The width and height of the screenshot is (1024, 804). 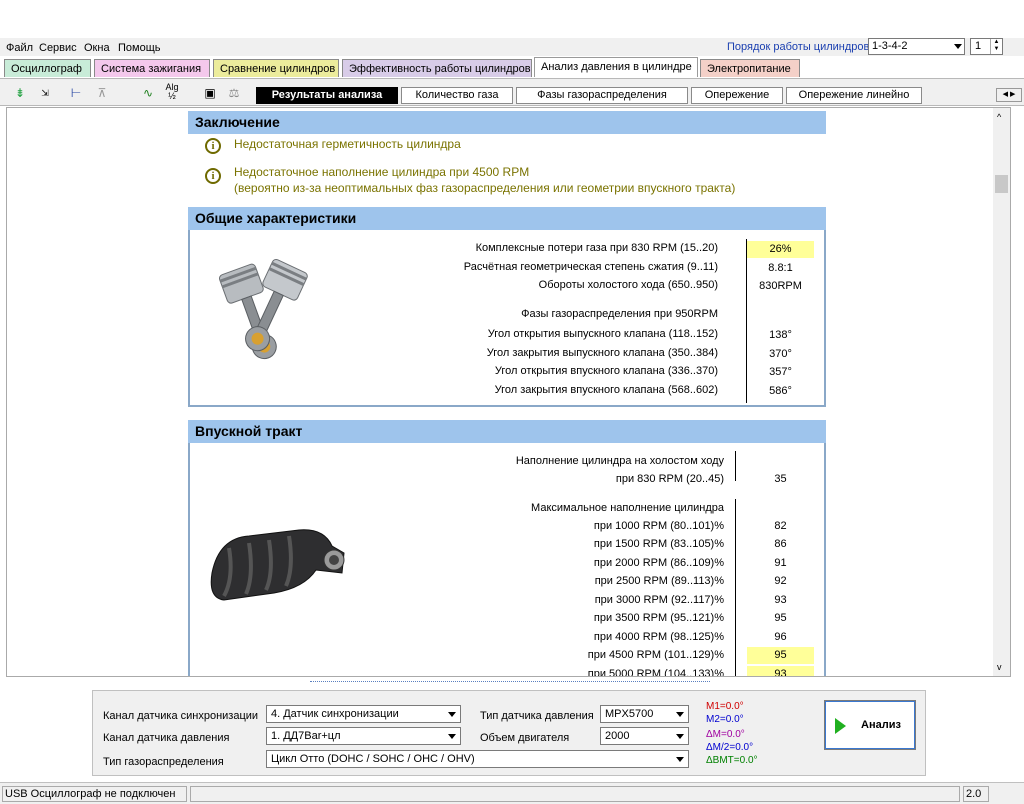 I want to click on engine-volume-label: Объем двигателя, so click(x=525, y=738).